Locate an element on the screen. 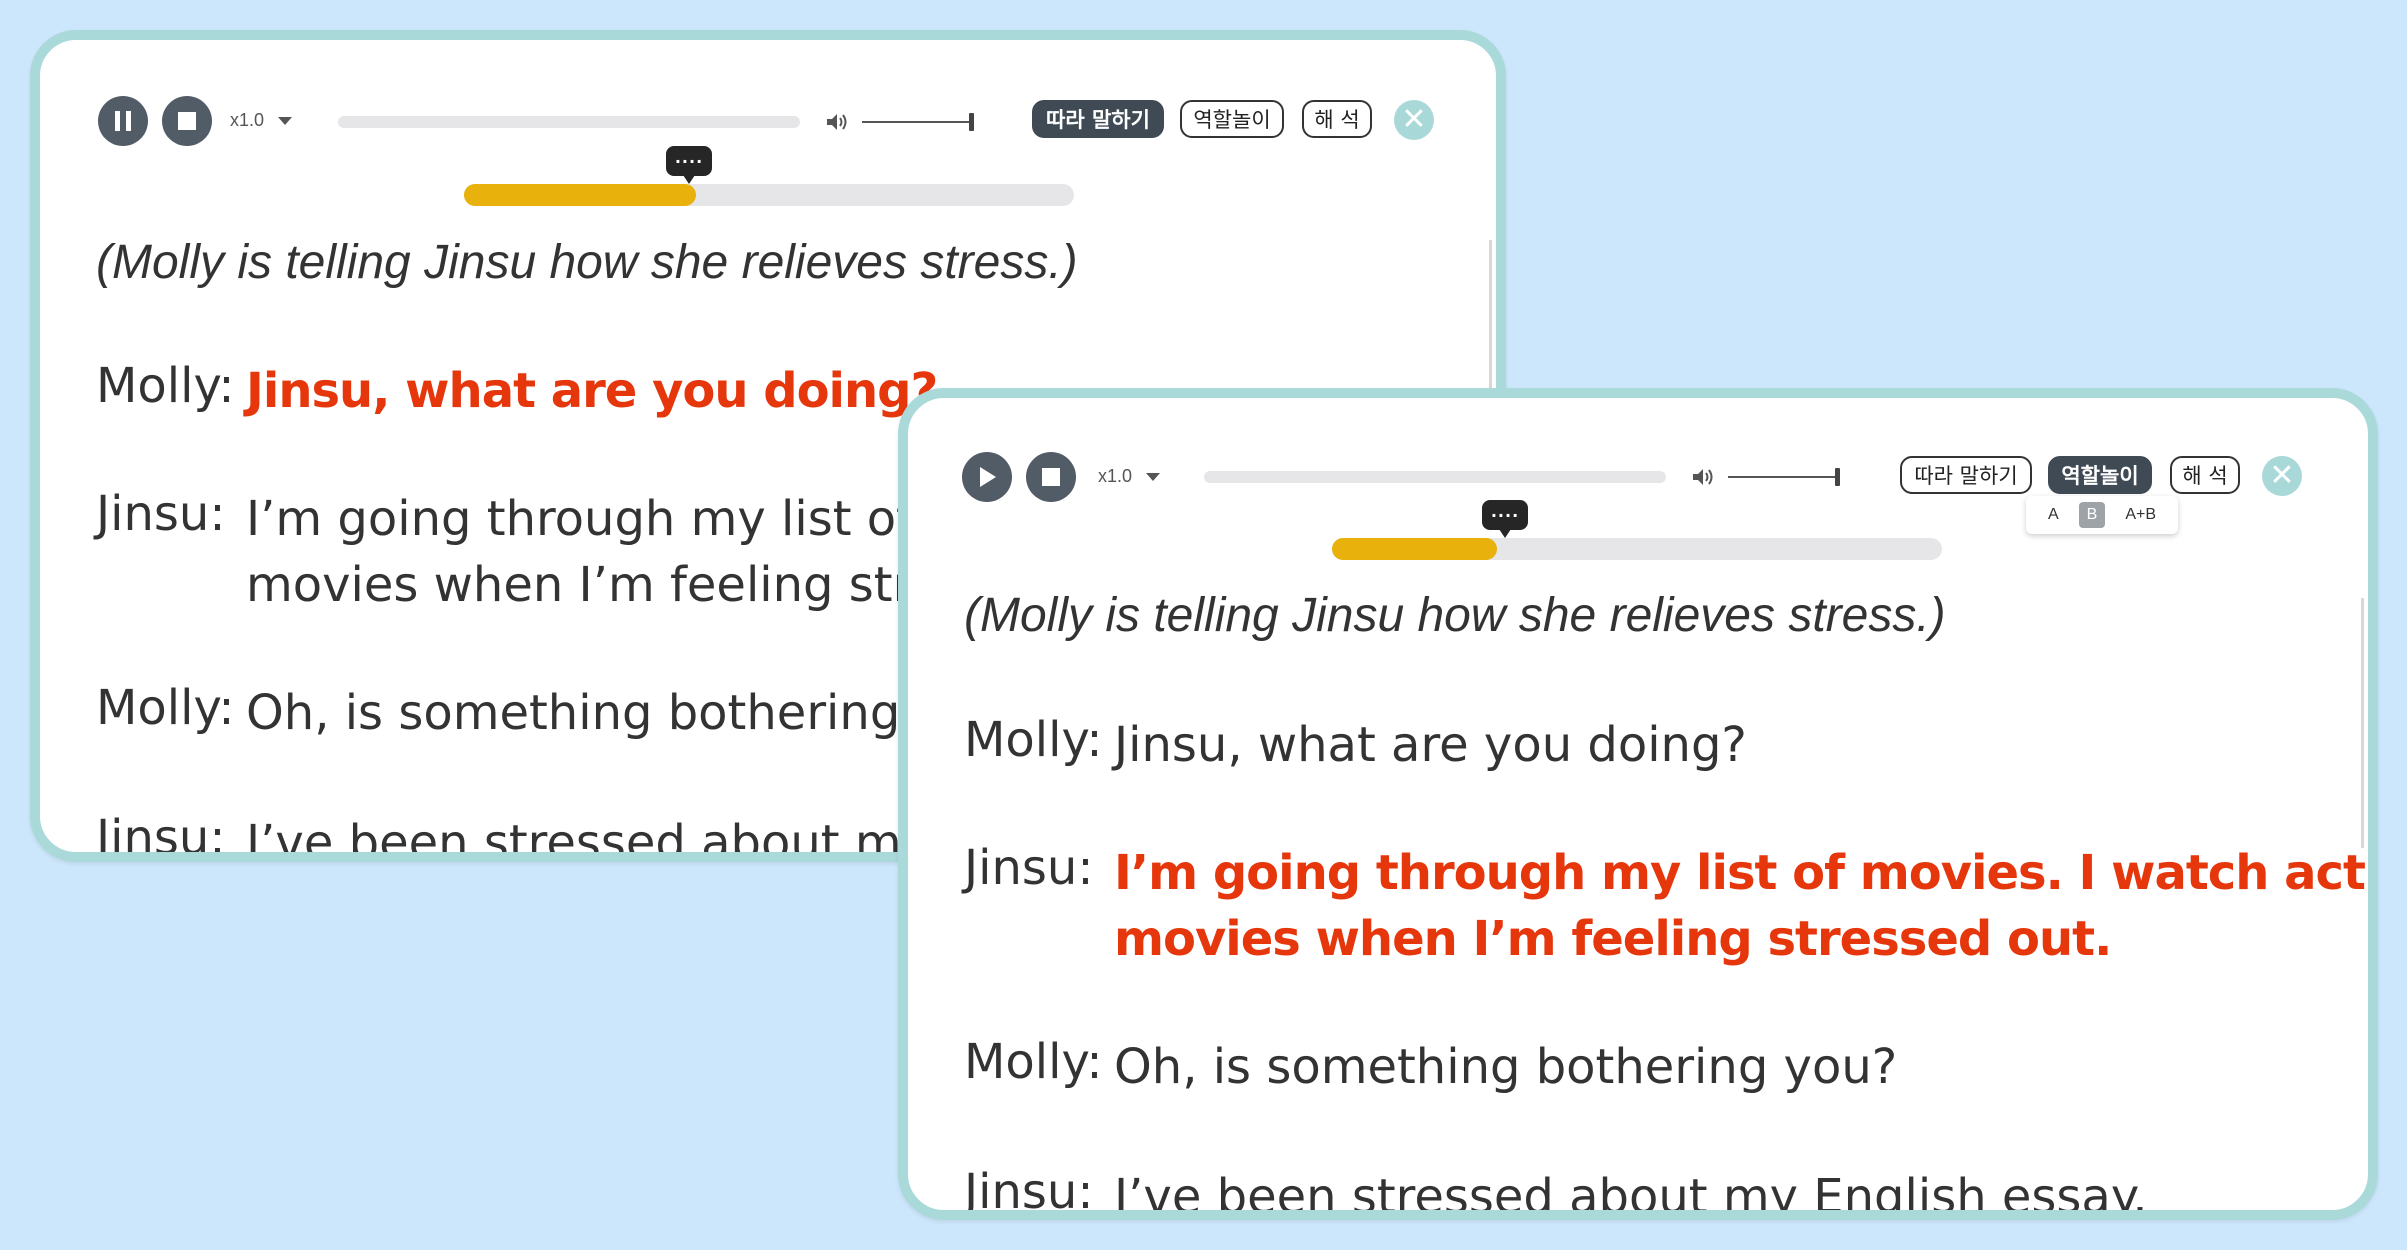  dialogue-line: Molly: Oh, is something bothering you? is located at coordinates (1430, 1067).